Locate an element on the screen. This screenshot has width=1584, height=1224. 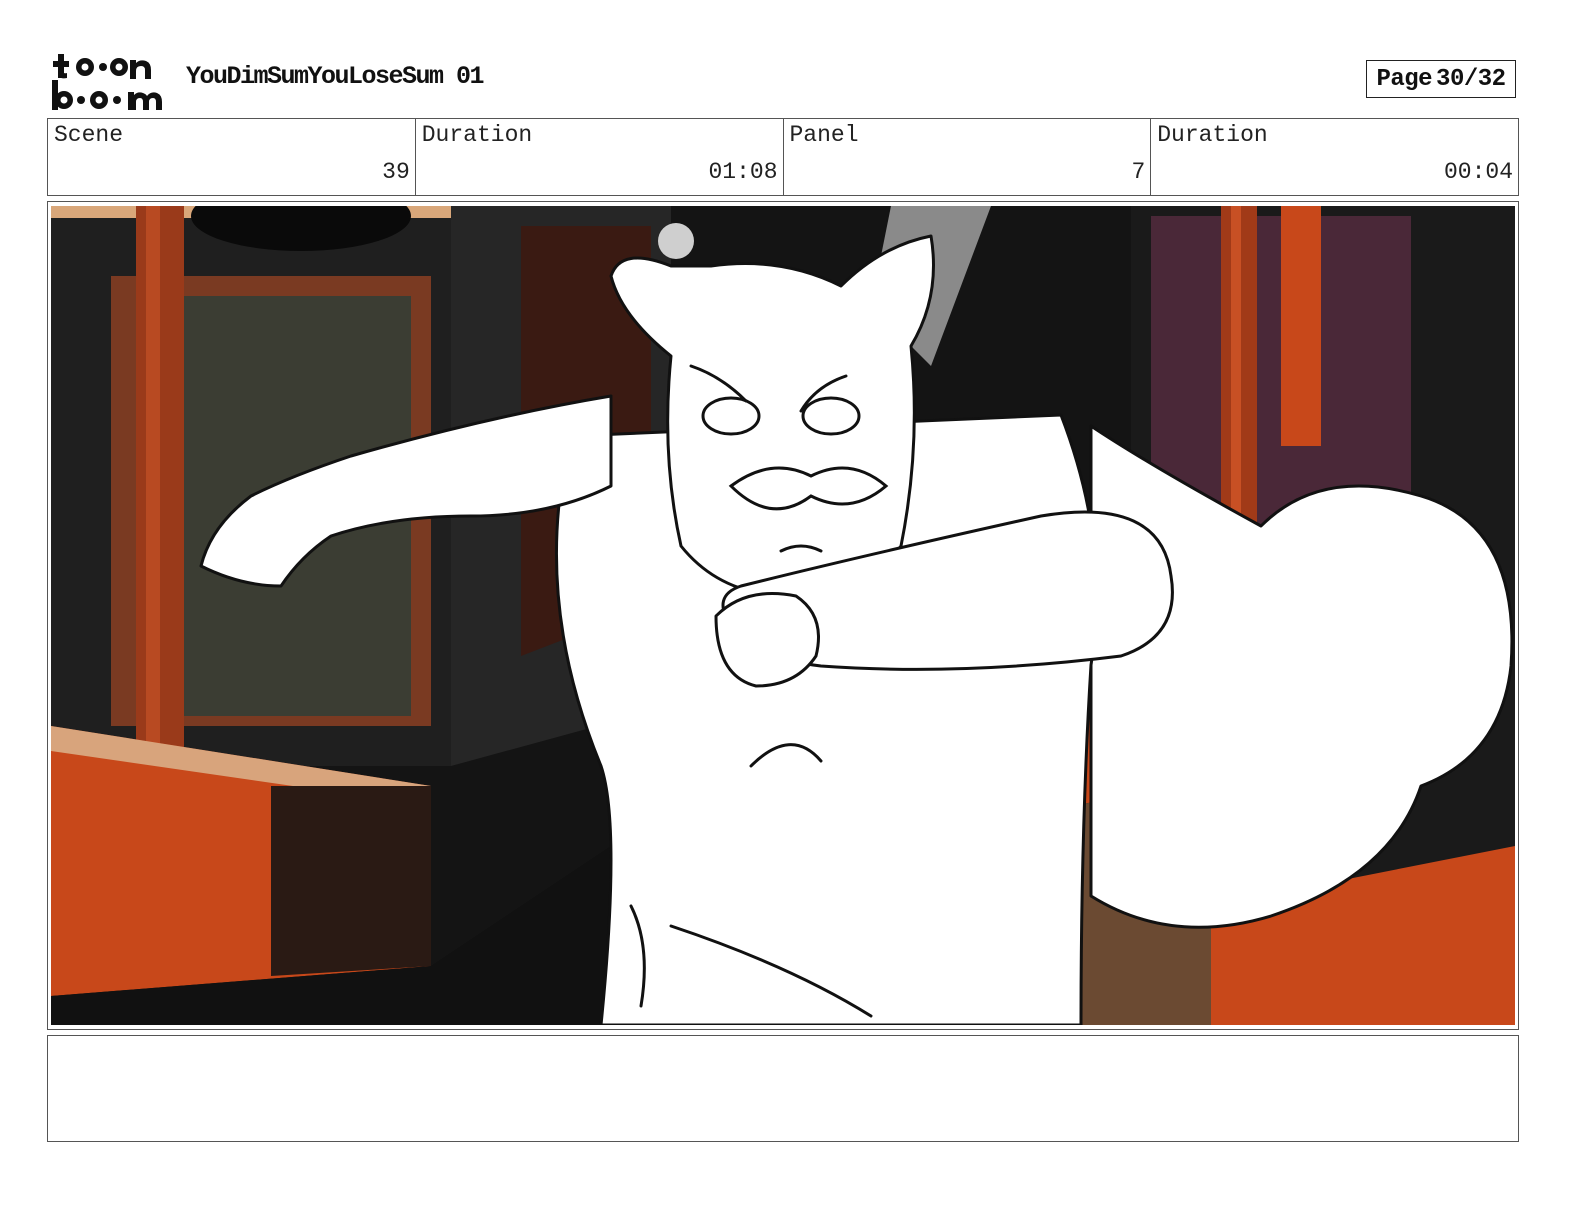
page-label: Page is located at coordinates (1404, 79).